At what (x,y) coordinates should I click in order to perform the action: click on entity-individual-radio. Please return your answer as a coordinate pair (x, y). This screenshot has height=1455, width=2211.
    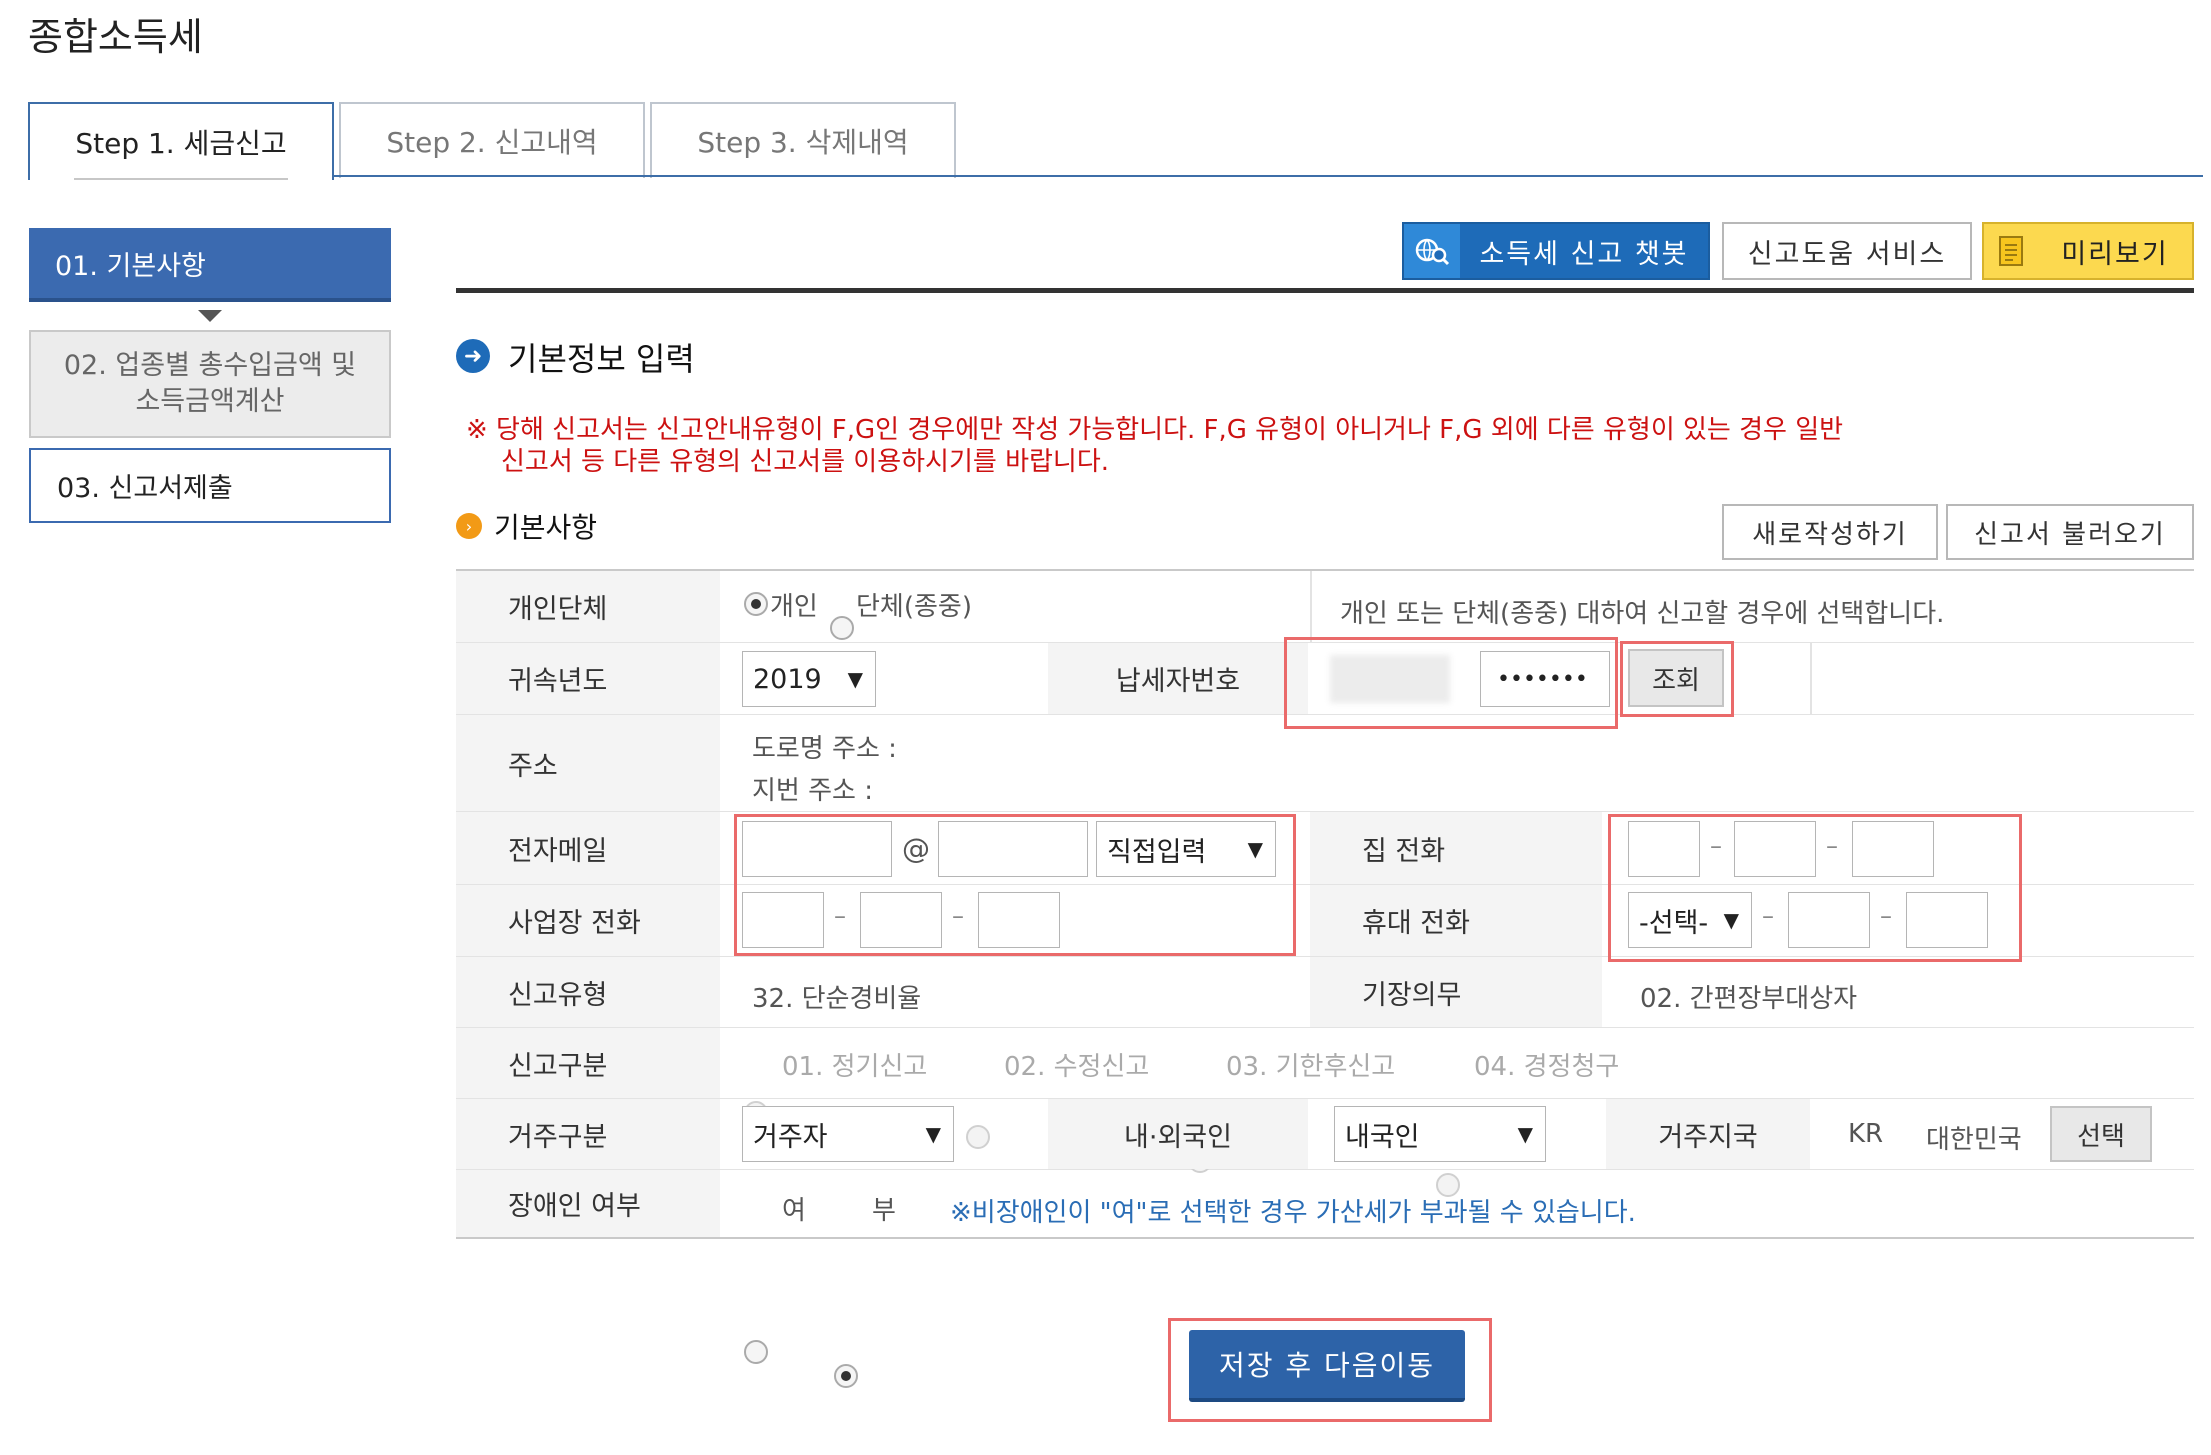
    Looking at the image, I should click on (756, 604).